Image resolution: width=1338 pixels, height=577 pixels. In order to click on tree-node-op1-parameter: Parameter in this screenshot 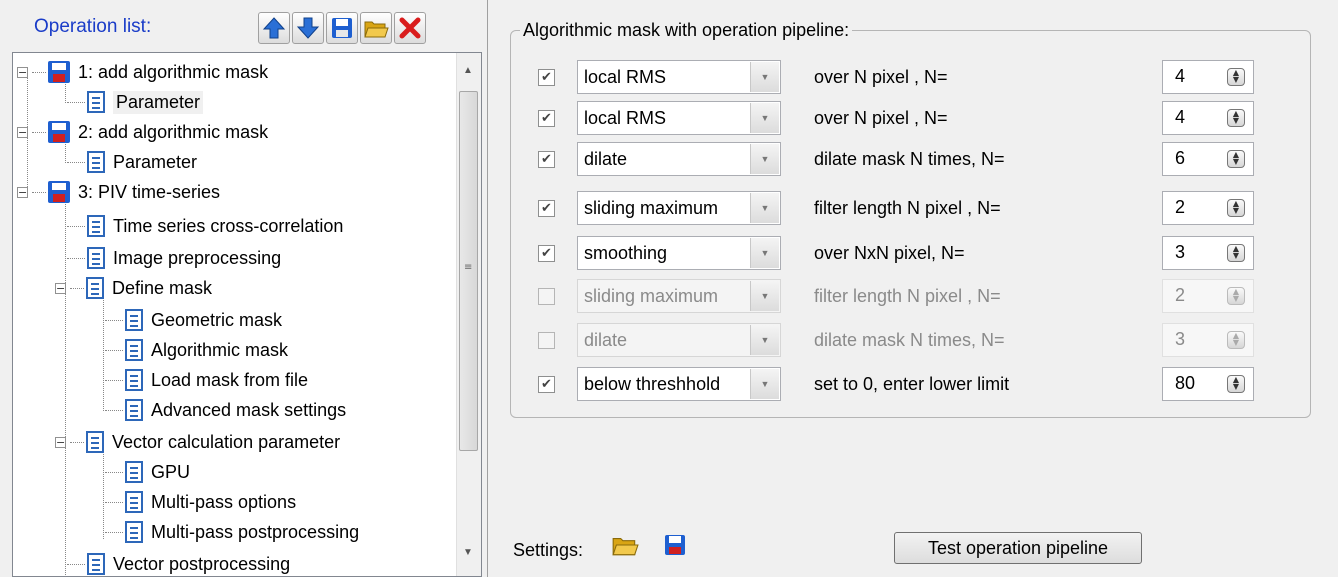, I will do `click(135, 102)`.